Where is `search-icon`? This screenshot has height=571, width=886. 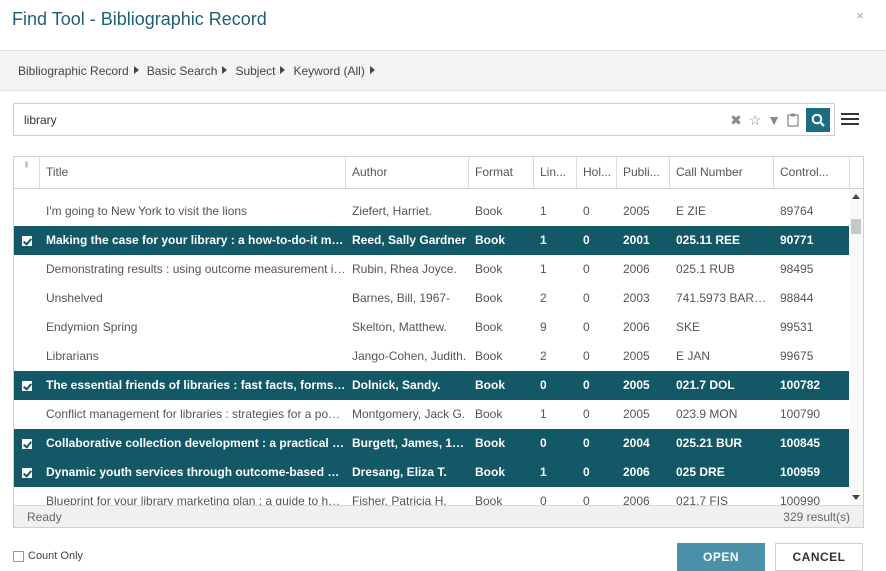 search-icon is located at coordinates (818, 120).